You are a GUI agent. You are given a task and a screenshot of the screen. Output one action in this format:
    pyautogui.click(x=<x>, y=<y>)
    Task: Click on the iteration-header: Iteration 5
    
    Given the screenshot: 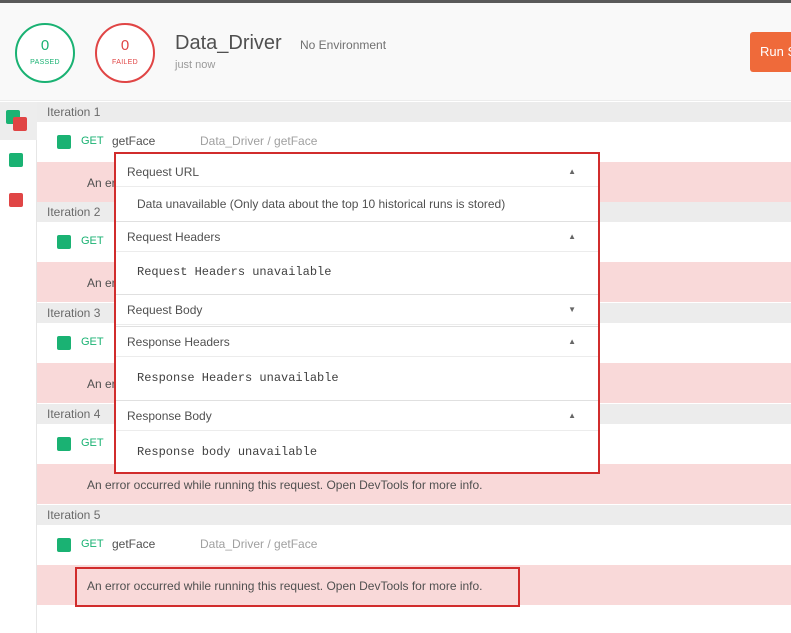 What is the action you would take?
    pyautogui.click(x=414, y=515)
    